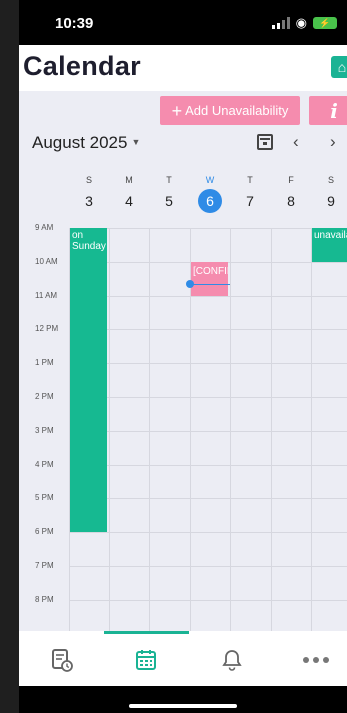 This screenshot has width=347, height=713. What do you see at coordinates (44, 498) in the screenshot?
I see `hour-label: 5 PM` at bounding box center [44, 498].